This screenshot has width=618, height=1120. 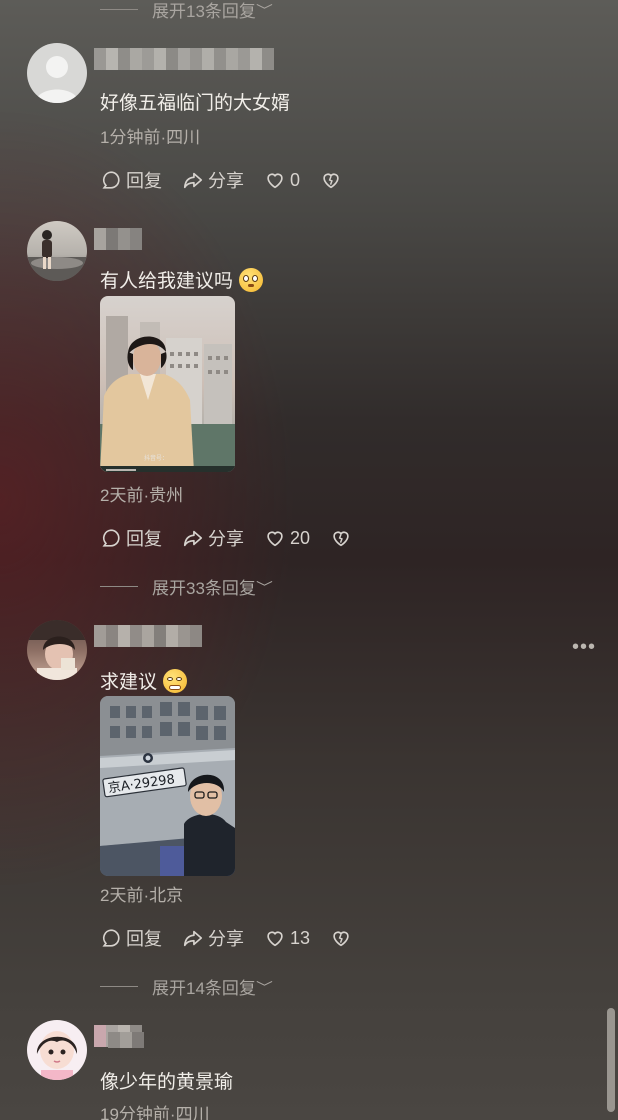 I want to click on comment-text: 求建议, so click(x=144, y=680).